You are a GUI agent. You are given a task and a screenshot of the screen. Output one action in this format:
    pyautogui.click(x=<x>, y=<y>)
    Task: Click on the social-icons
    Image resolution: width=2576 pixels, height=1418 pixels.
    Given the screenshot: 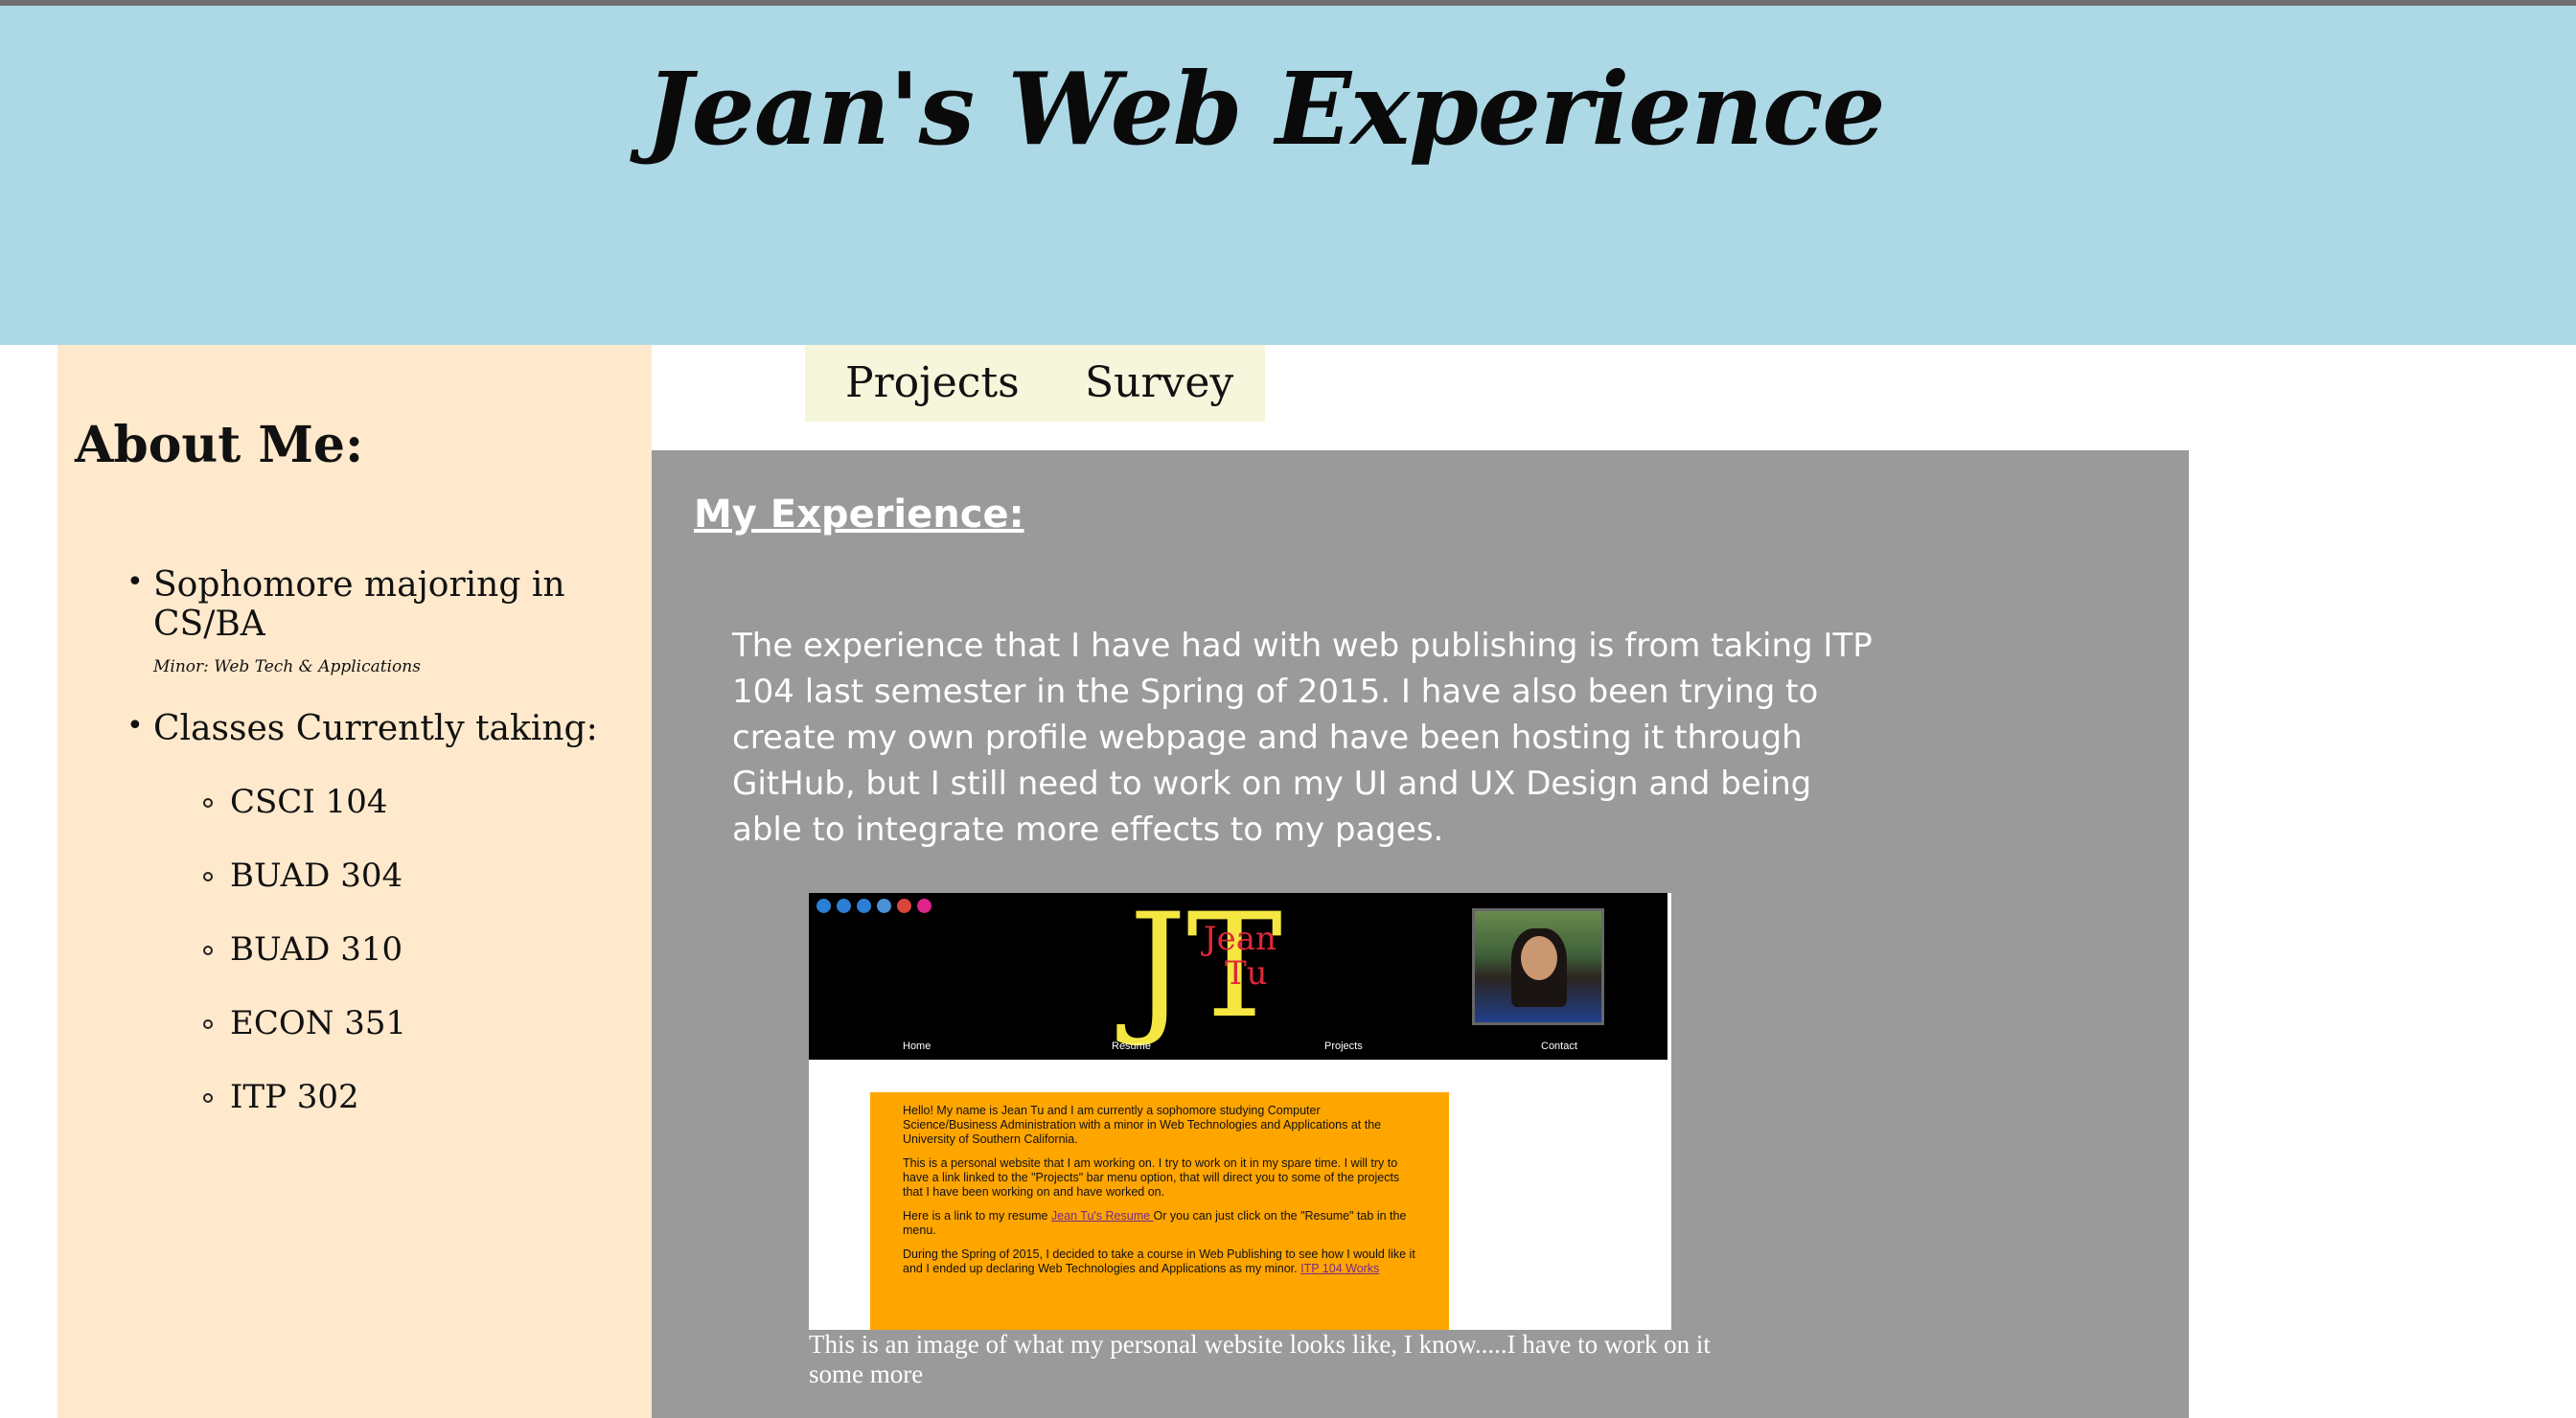 What is the action you would take?
    pyautogui.click(x=874, y=906)
    